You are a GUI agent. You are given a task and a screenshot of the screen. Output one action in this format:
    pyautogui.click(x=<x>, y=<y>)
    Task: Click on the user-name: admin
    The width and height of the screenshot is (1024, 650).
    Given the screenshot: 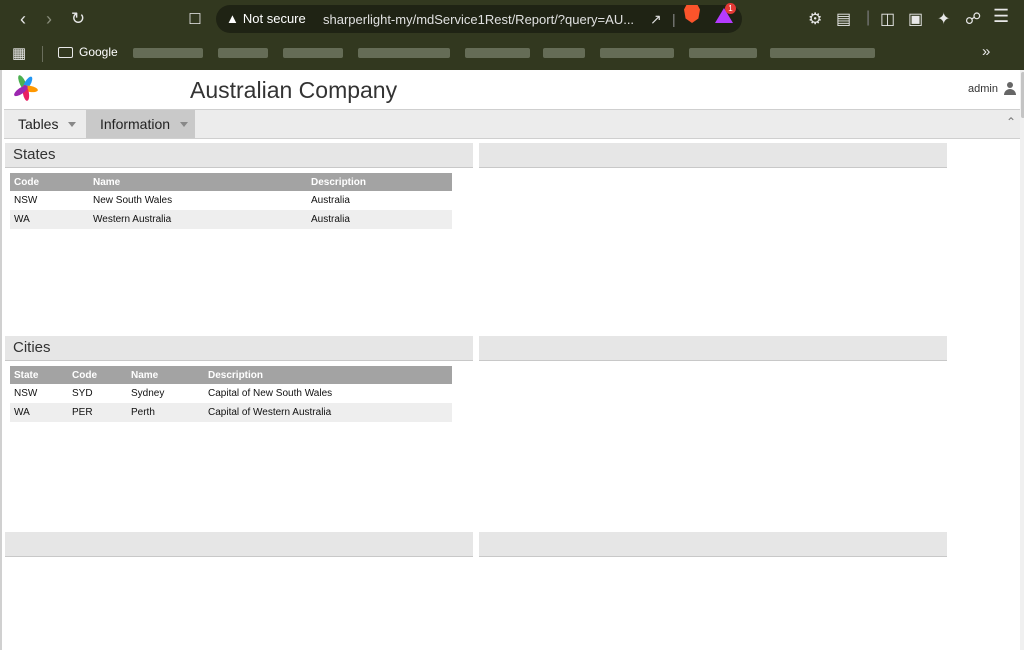 What is the action you would take?
    pyautogui.click(x=983, y=88)
    